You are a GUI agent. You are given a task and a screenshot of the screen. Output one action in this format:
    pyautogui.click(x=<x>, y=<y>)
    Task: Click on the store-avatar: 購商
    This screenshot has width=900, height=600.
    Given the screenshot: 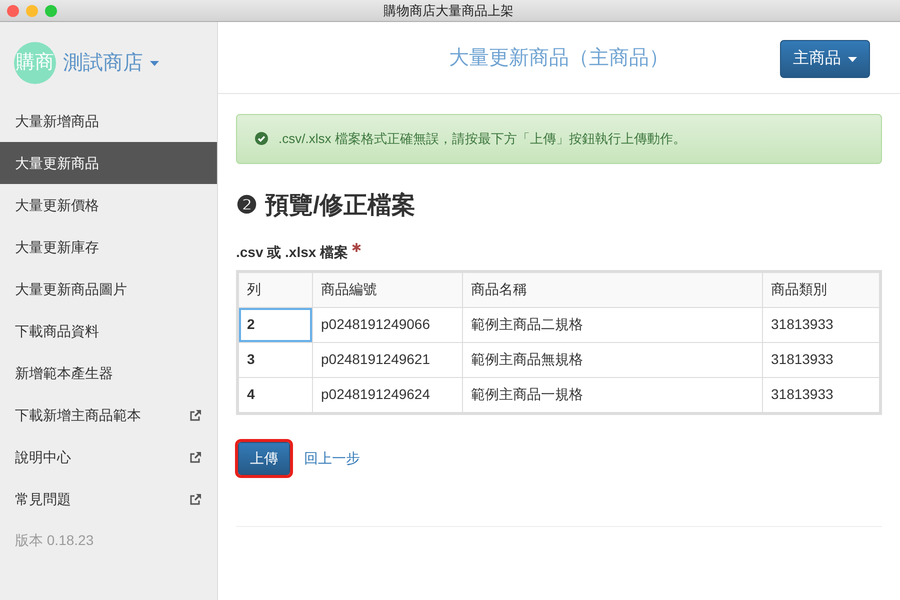 What is the action you would take?
    pyautogui.click(x=35, y=63)
    